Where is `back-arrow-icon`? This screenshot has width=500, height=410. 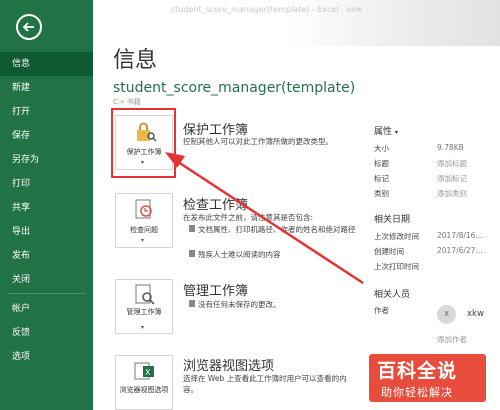 back-arrow-icon is located at coordinates (28, 27).